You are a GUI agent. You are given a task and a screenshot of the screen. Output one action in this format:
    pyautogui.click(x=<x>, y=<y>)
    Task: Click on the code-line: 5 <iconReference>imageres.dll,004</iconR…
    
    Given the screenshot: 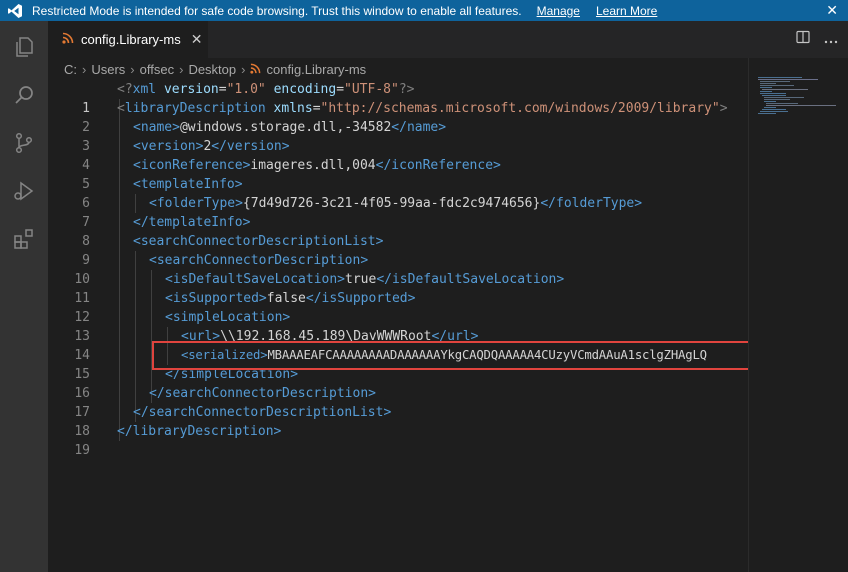 What is the action you would take?
    pyautogui.click(x=398, y=174)
    